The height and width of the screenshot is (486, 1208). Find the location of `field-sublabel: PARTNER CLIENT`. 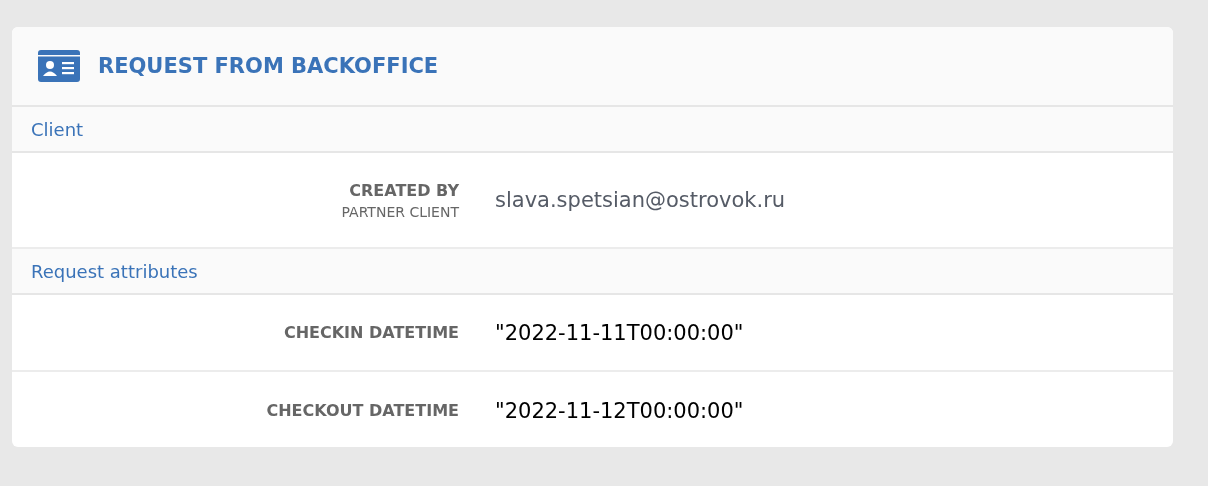

field-sublabel: PARTNER CLIENT is located at coordinates (399, 211).